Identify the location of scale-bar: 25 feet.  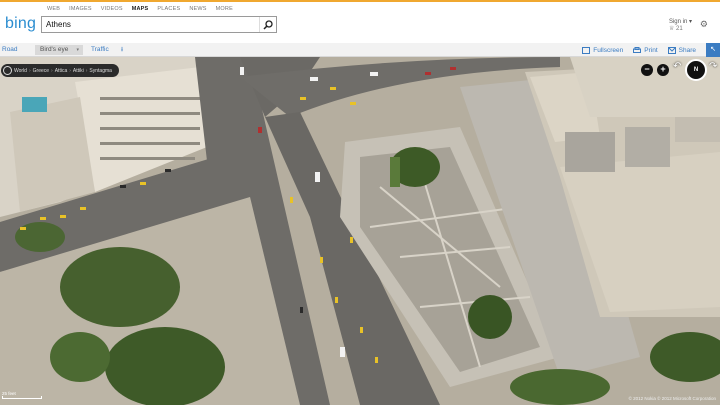
(22, 395).